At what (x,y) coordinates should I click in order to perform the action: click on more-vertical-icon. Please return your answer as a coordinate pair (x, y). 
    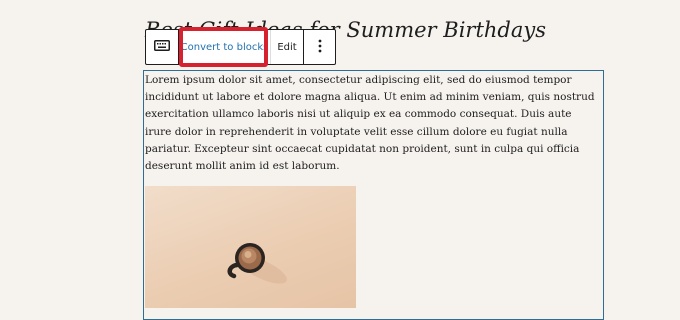
    Looking at the image, I should click on (320, 47).